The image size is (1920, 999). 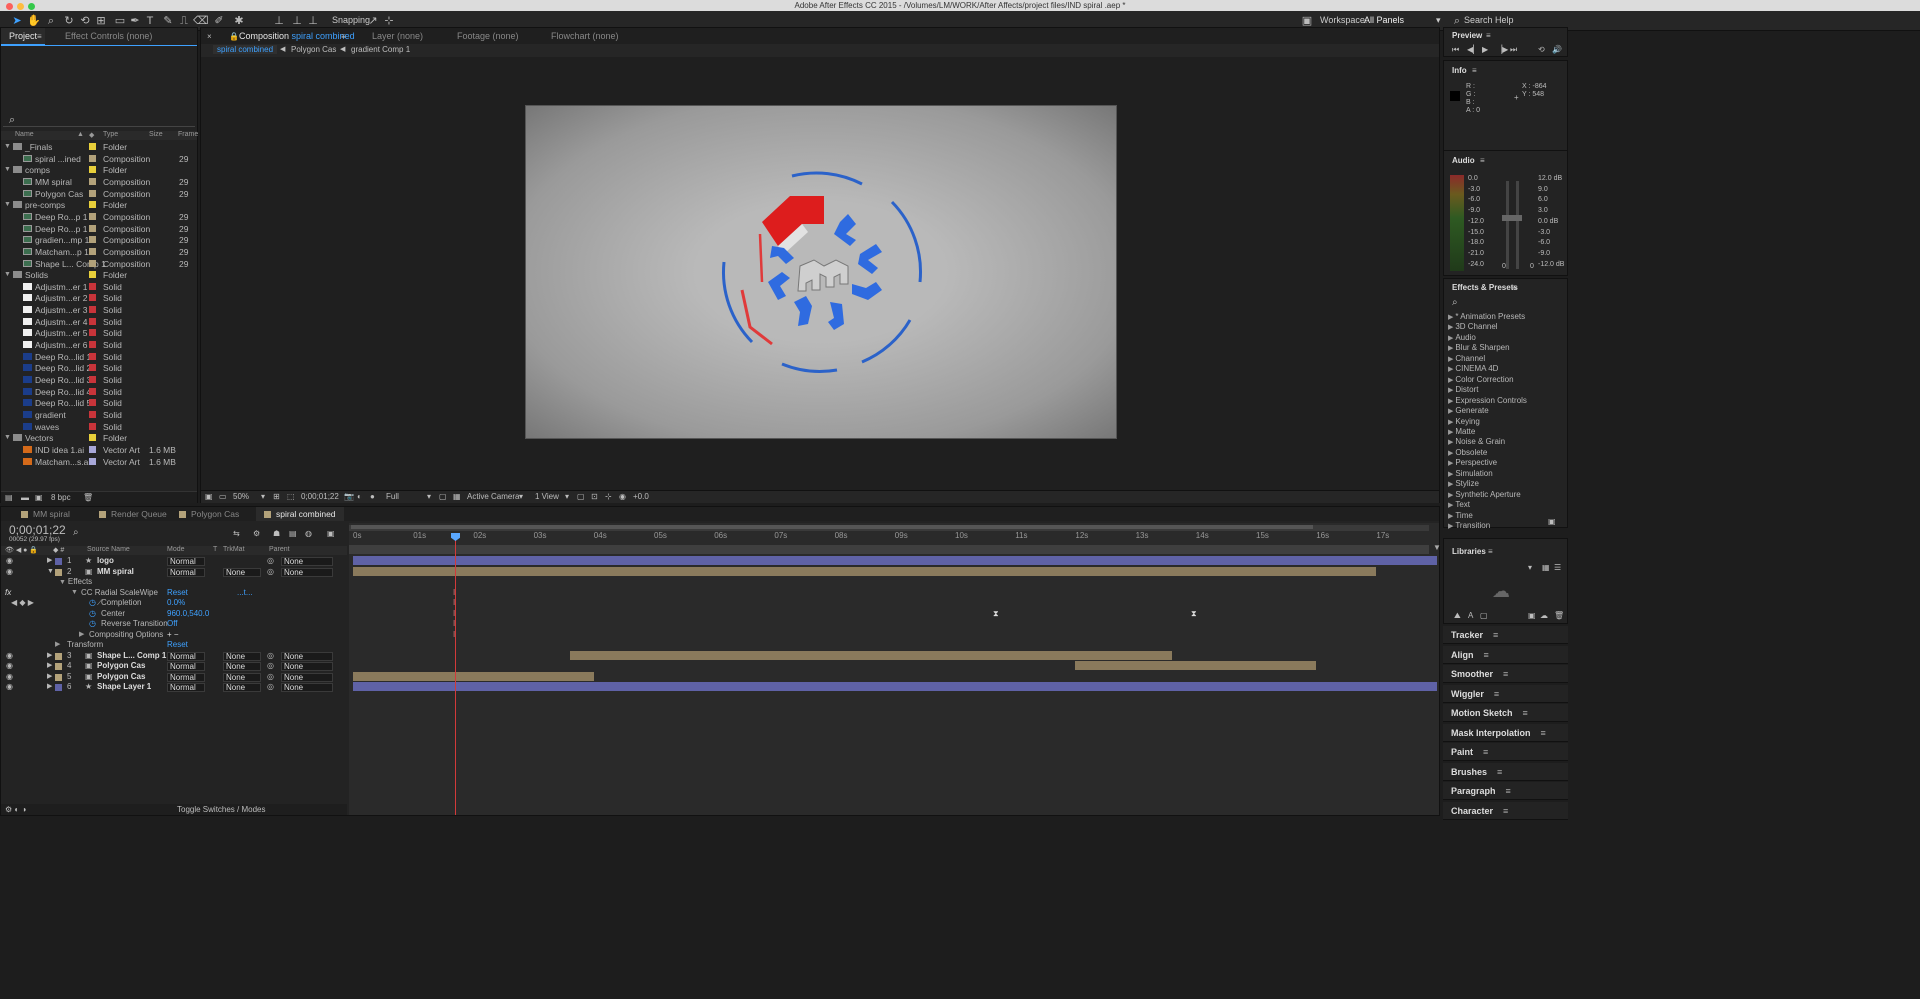 What do you see at coordinates (1457, 21) in the screenshot?
I see `search-icon: ⌕` at bounding box center [1457, 21].